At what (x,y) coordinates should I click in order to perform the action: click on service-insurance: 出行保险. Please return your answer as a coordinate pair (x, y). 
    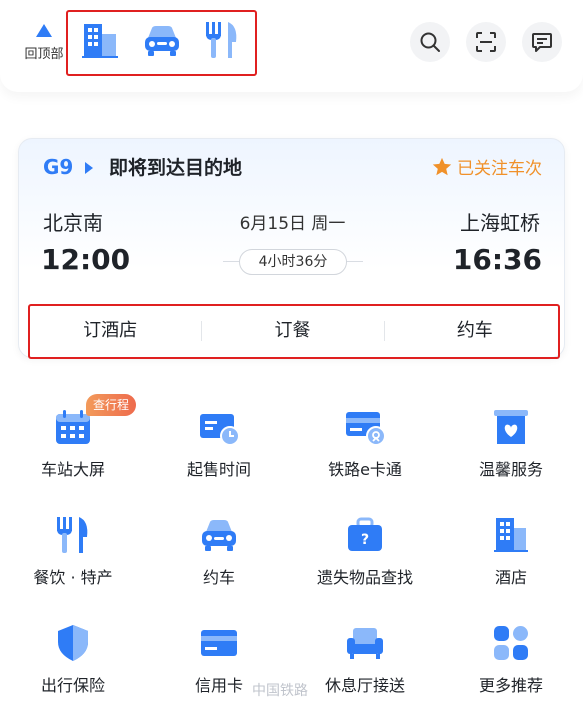
    Looking at the image, I should click on (73, 659).